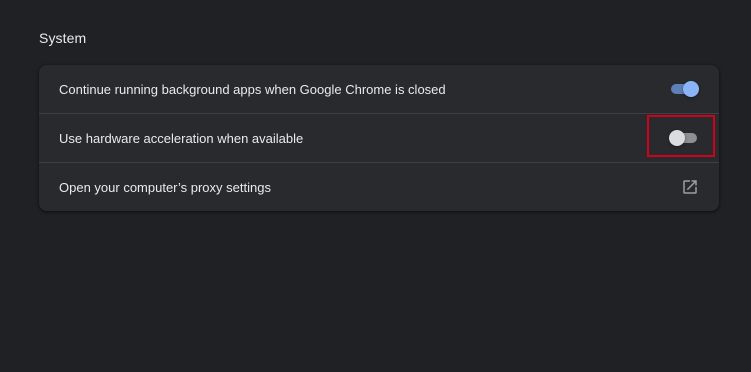 The height and width of the screenshot is (372, 751). I want to click on setting-label-hardware-acceleration: Use hardware acceleration when available, so click(181, 138).